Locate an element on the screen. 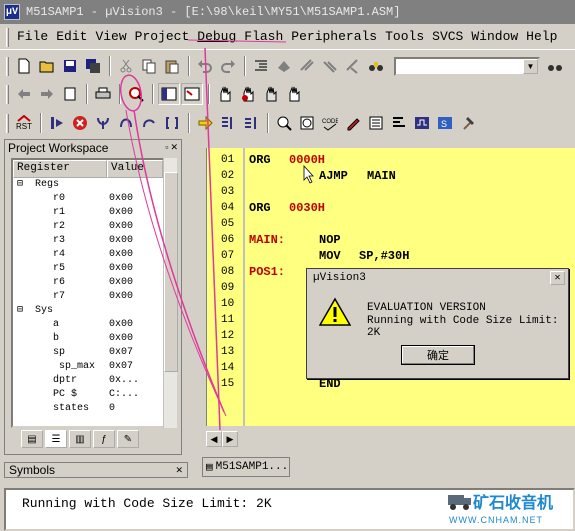 Image resolution: width=575 pixels, height=531 pixels. step-into-button is located at coordinates (103, 123).